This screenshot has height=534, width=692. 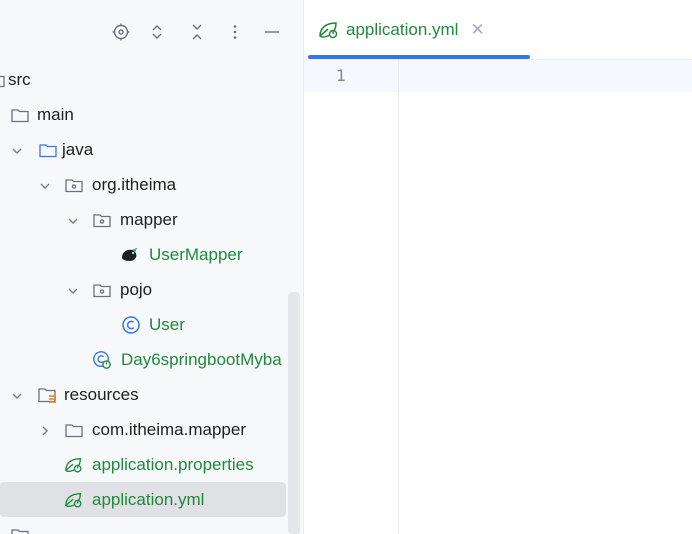 What do you see at coordinates (48, 150) in the screenshot?
I see `source-folder-icon` at bounding box center [48, 150].